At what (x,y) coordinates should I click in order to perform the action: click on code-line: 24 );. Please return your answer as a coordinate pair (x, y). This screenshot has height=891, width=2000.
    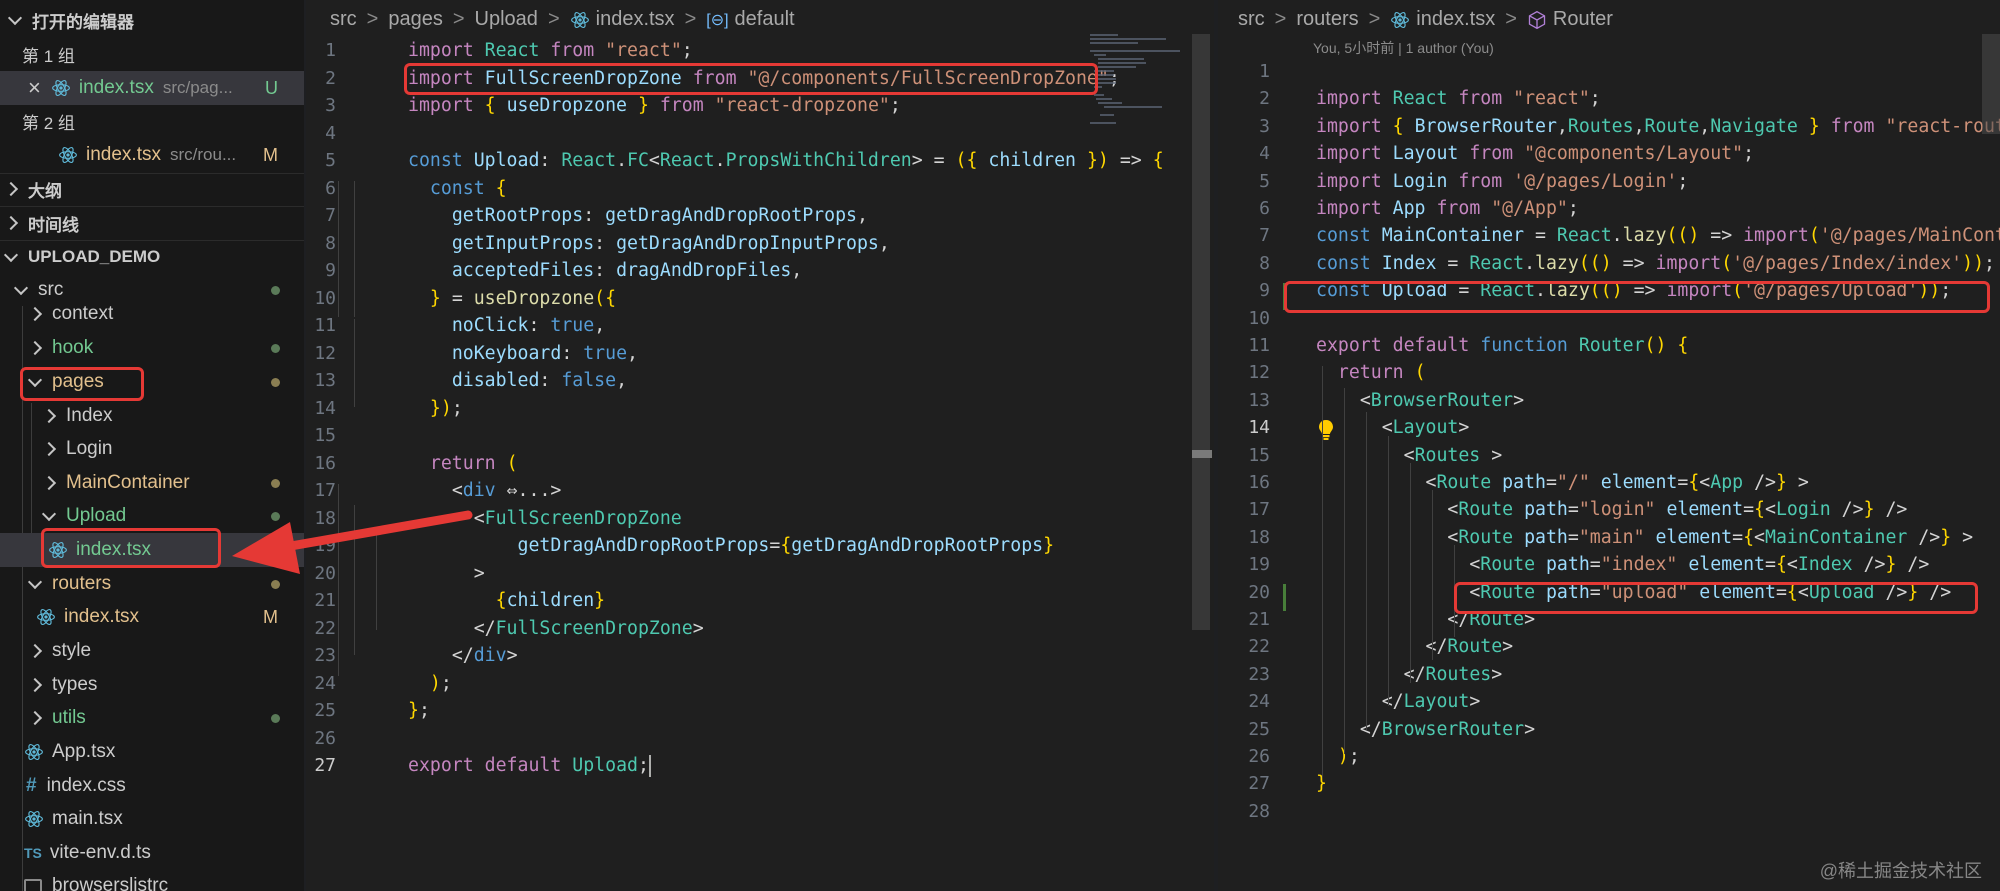
    Looking at the image, I should click on (696, 684).